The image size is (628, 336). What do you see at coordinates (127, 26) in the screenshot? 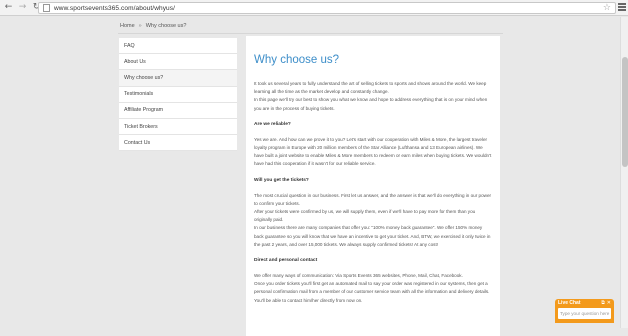
I see `breadcrumb-home-link: Home` at bounding box center [127, 26].